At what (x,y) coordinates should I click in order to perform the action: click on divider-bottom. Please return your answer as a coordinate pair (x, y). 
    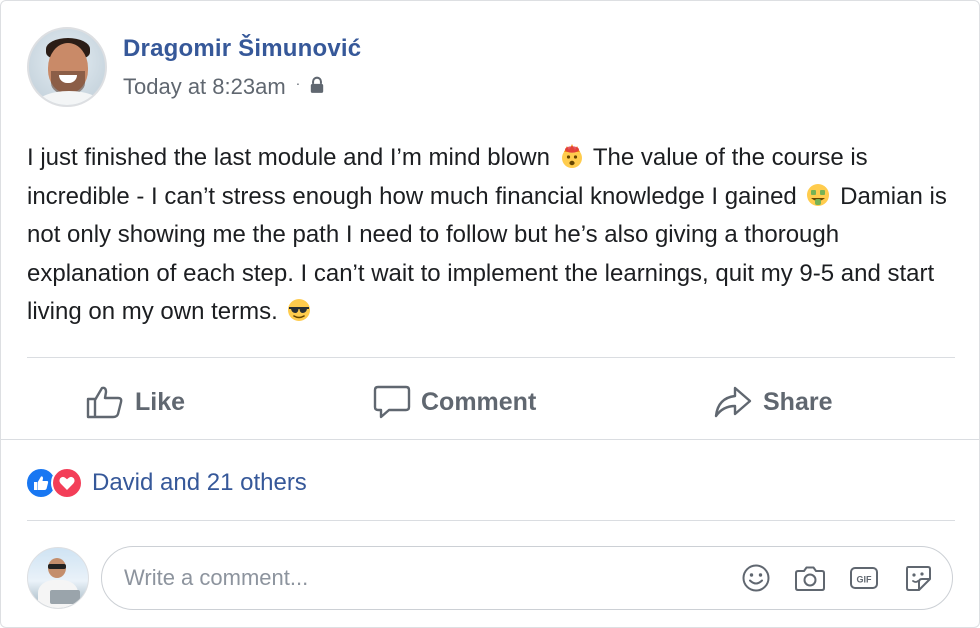
    Looking at the image, I should click on (491, 520).